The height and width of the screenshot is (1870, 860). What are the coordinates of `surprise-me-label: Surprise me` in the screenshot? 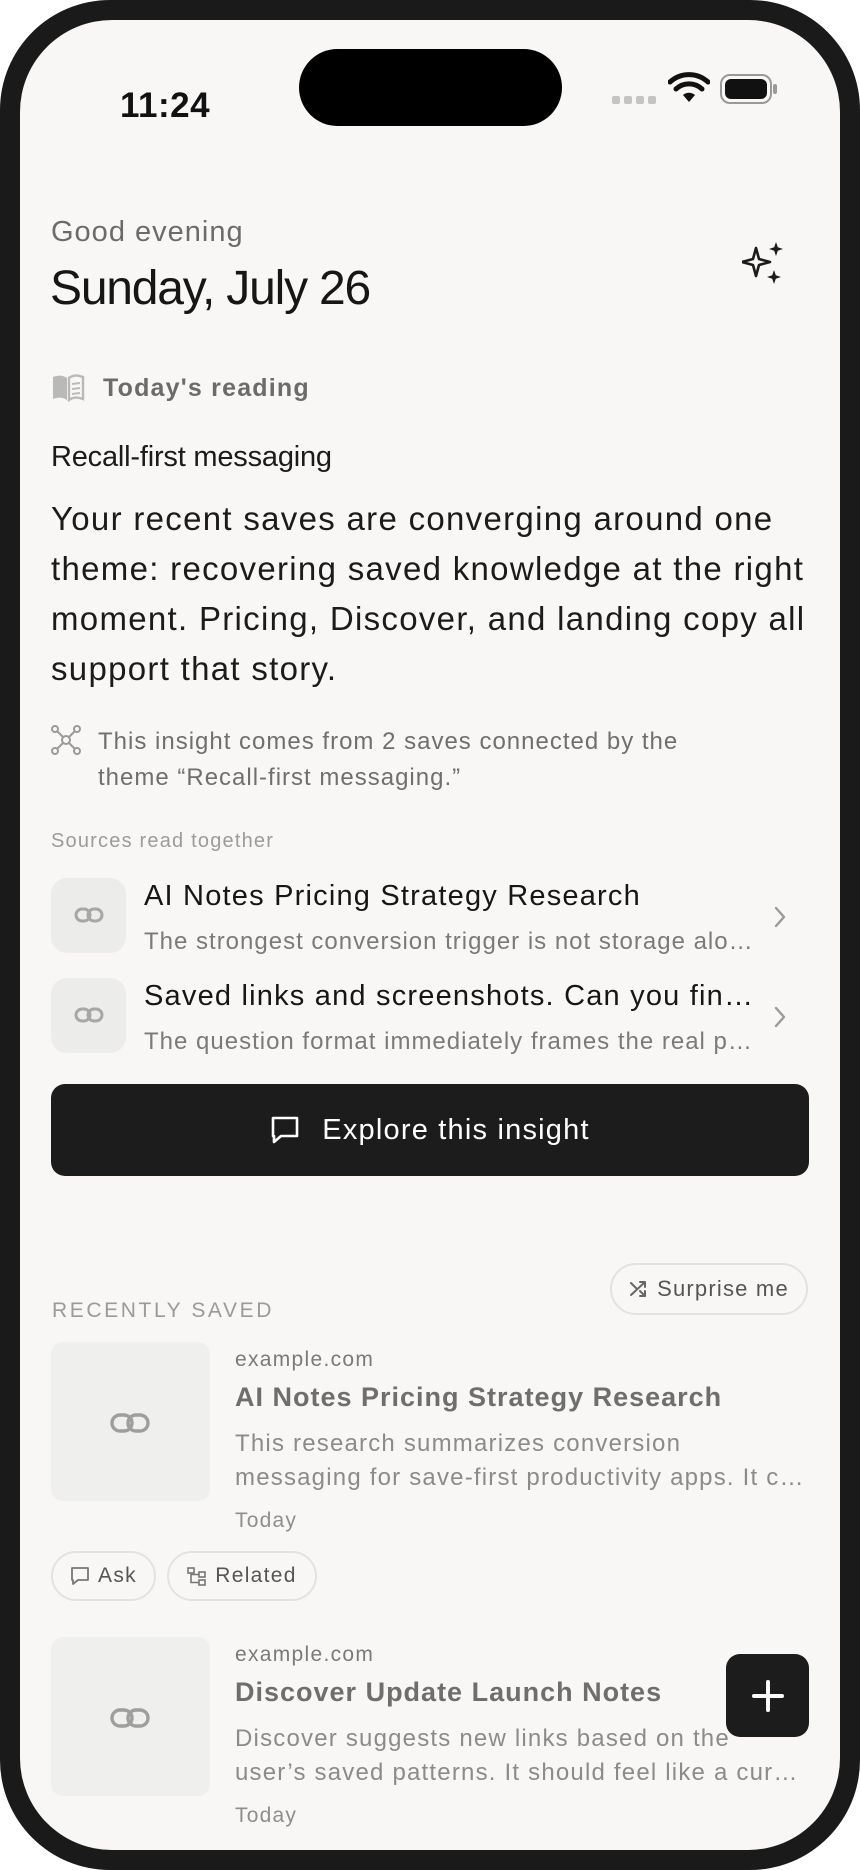 It's located at (723, 1288).